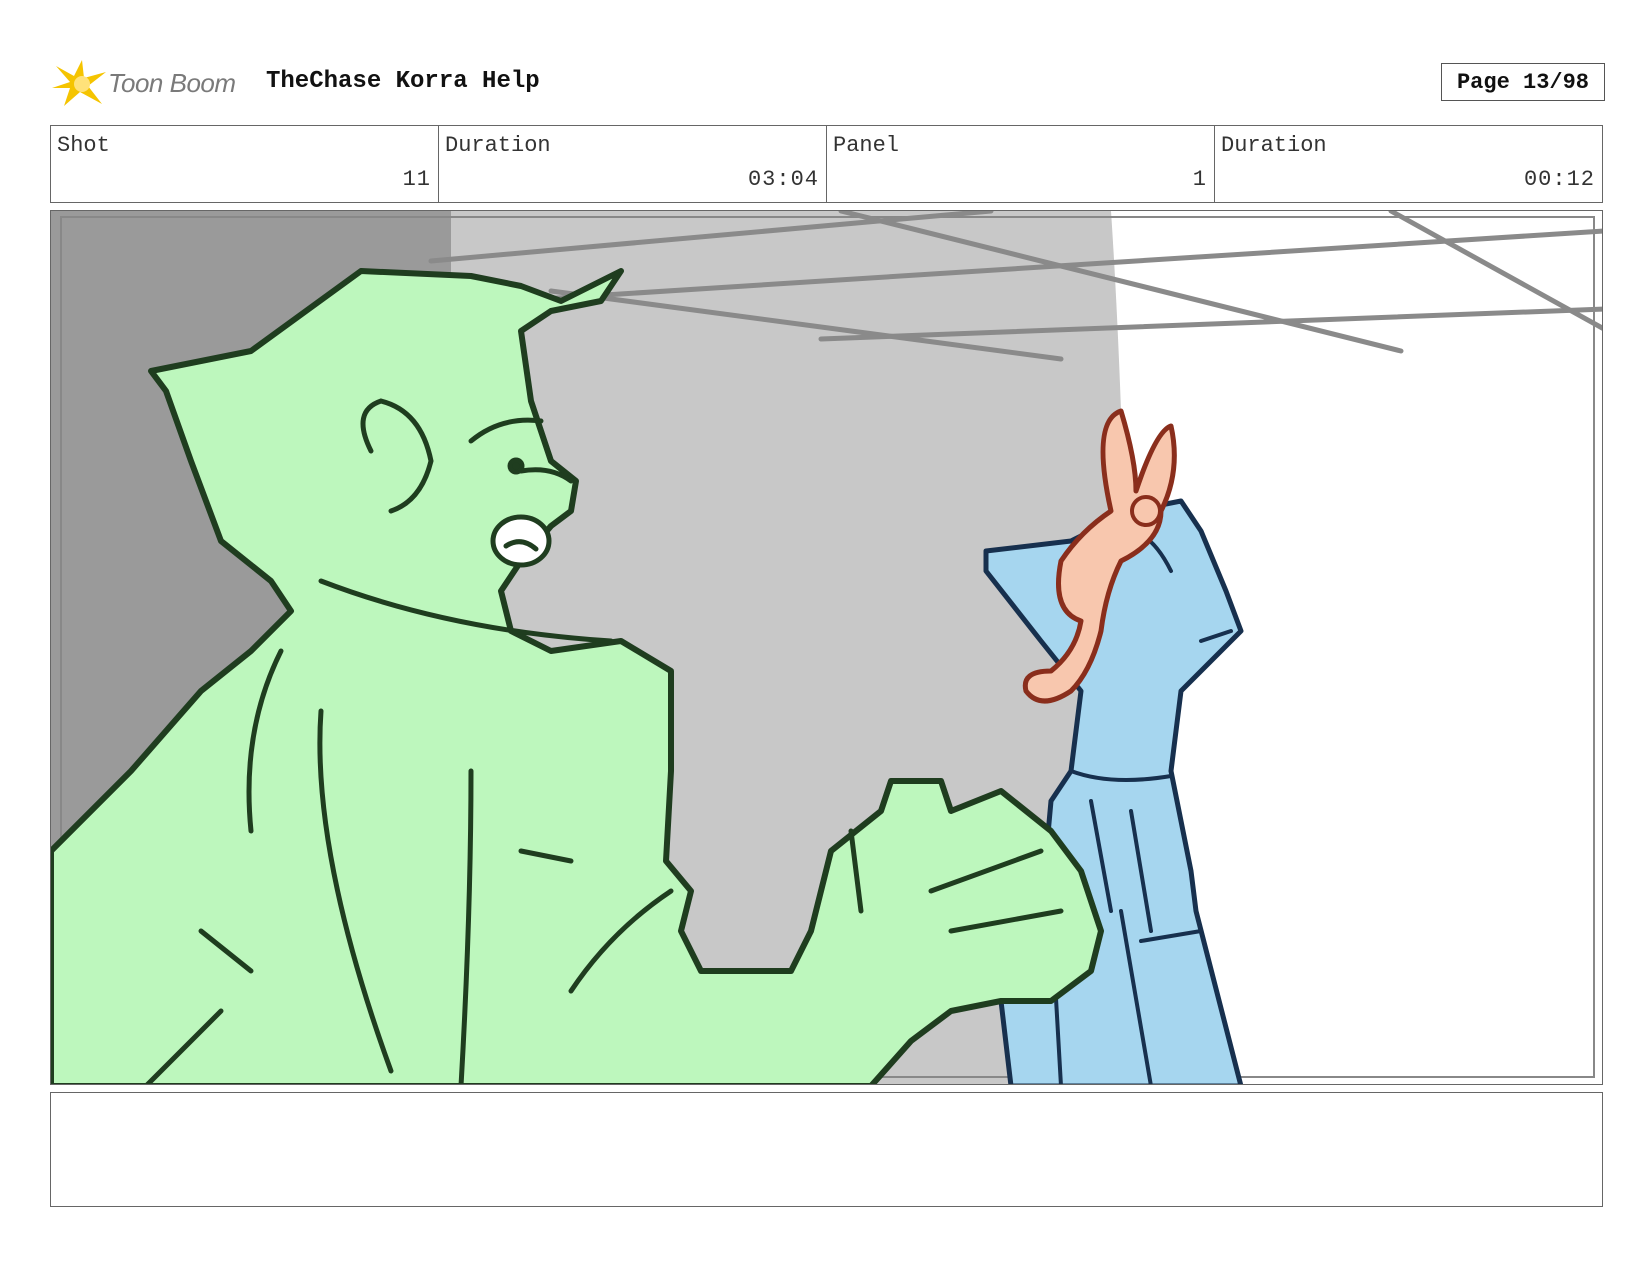  Describe the element at coordinates (783, 179) in the screenshot. I see `shot-duration-value: 03:04` at that location.